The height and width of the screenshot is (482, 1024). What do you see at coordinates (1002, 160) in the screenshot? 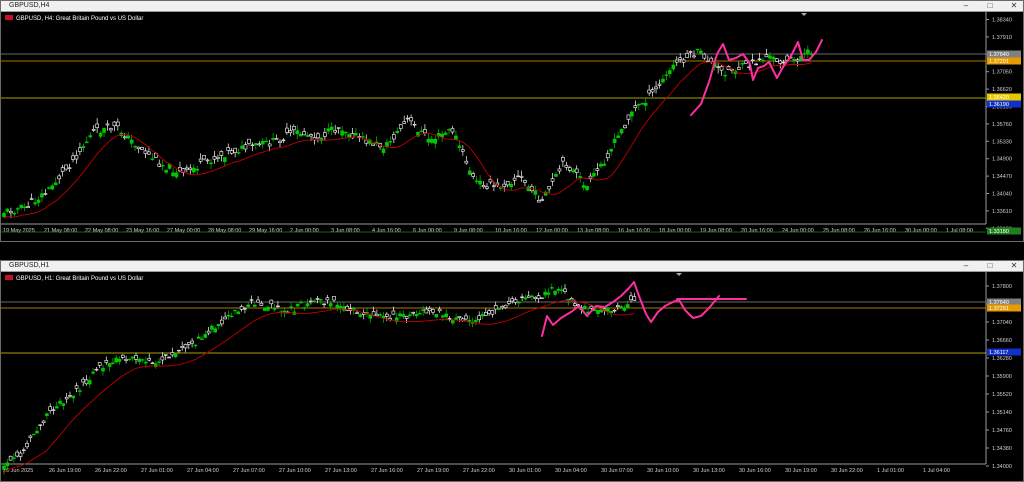
I see `price-tick-label: 1.34900` at bounding box center [1002, 160].